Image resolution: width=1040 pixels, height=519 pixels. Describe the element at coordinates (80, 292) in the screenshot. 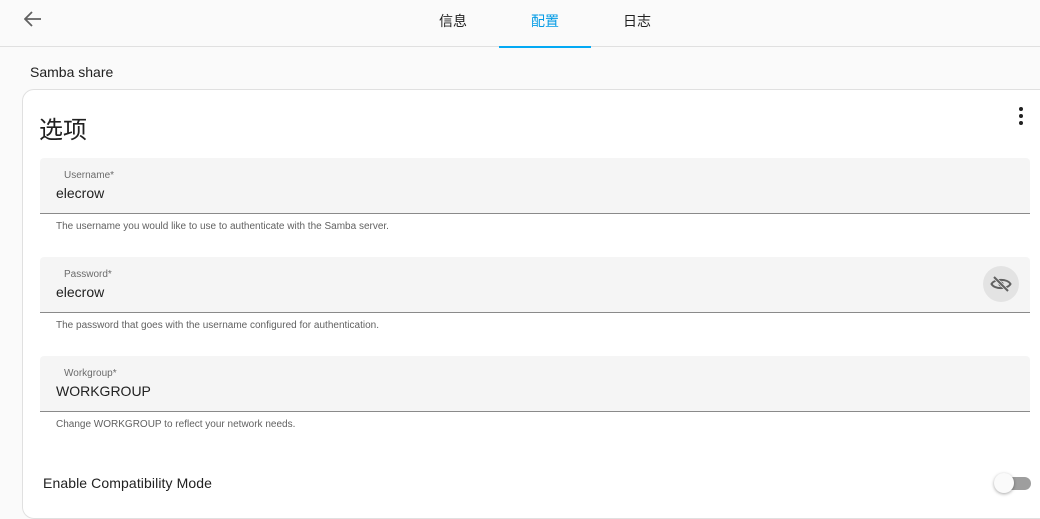

I see `password-value: elecrow` at that location.